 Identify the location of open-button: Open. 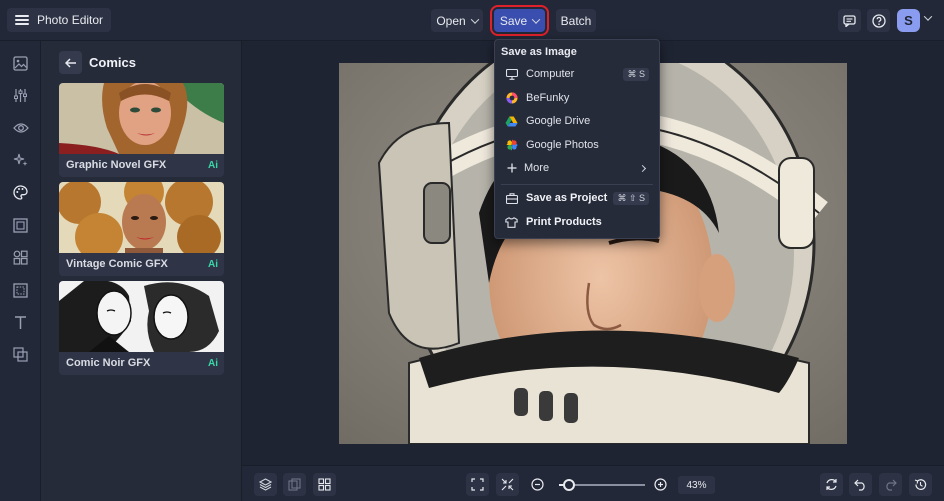
(457, 20).